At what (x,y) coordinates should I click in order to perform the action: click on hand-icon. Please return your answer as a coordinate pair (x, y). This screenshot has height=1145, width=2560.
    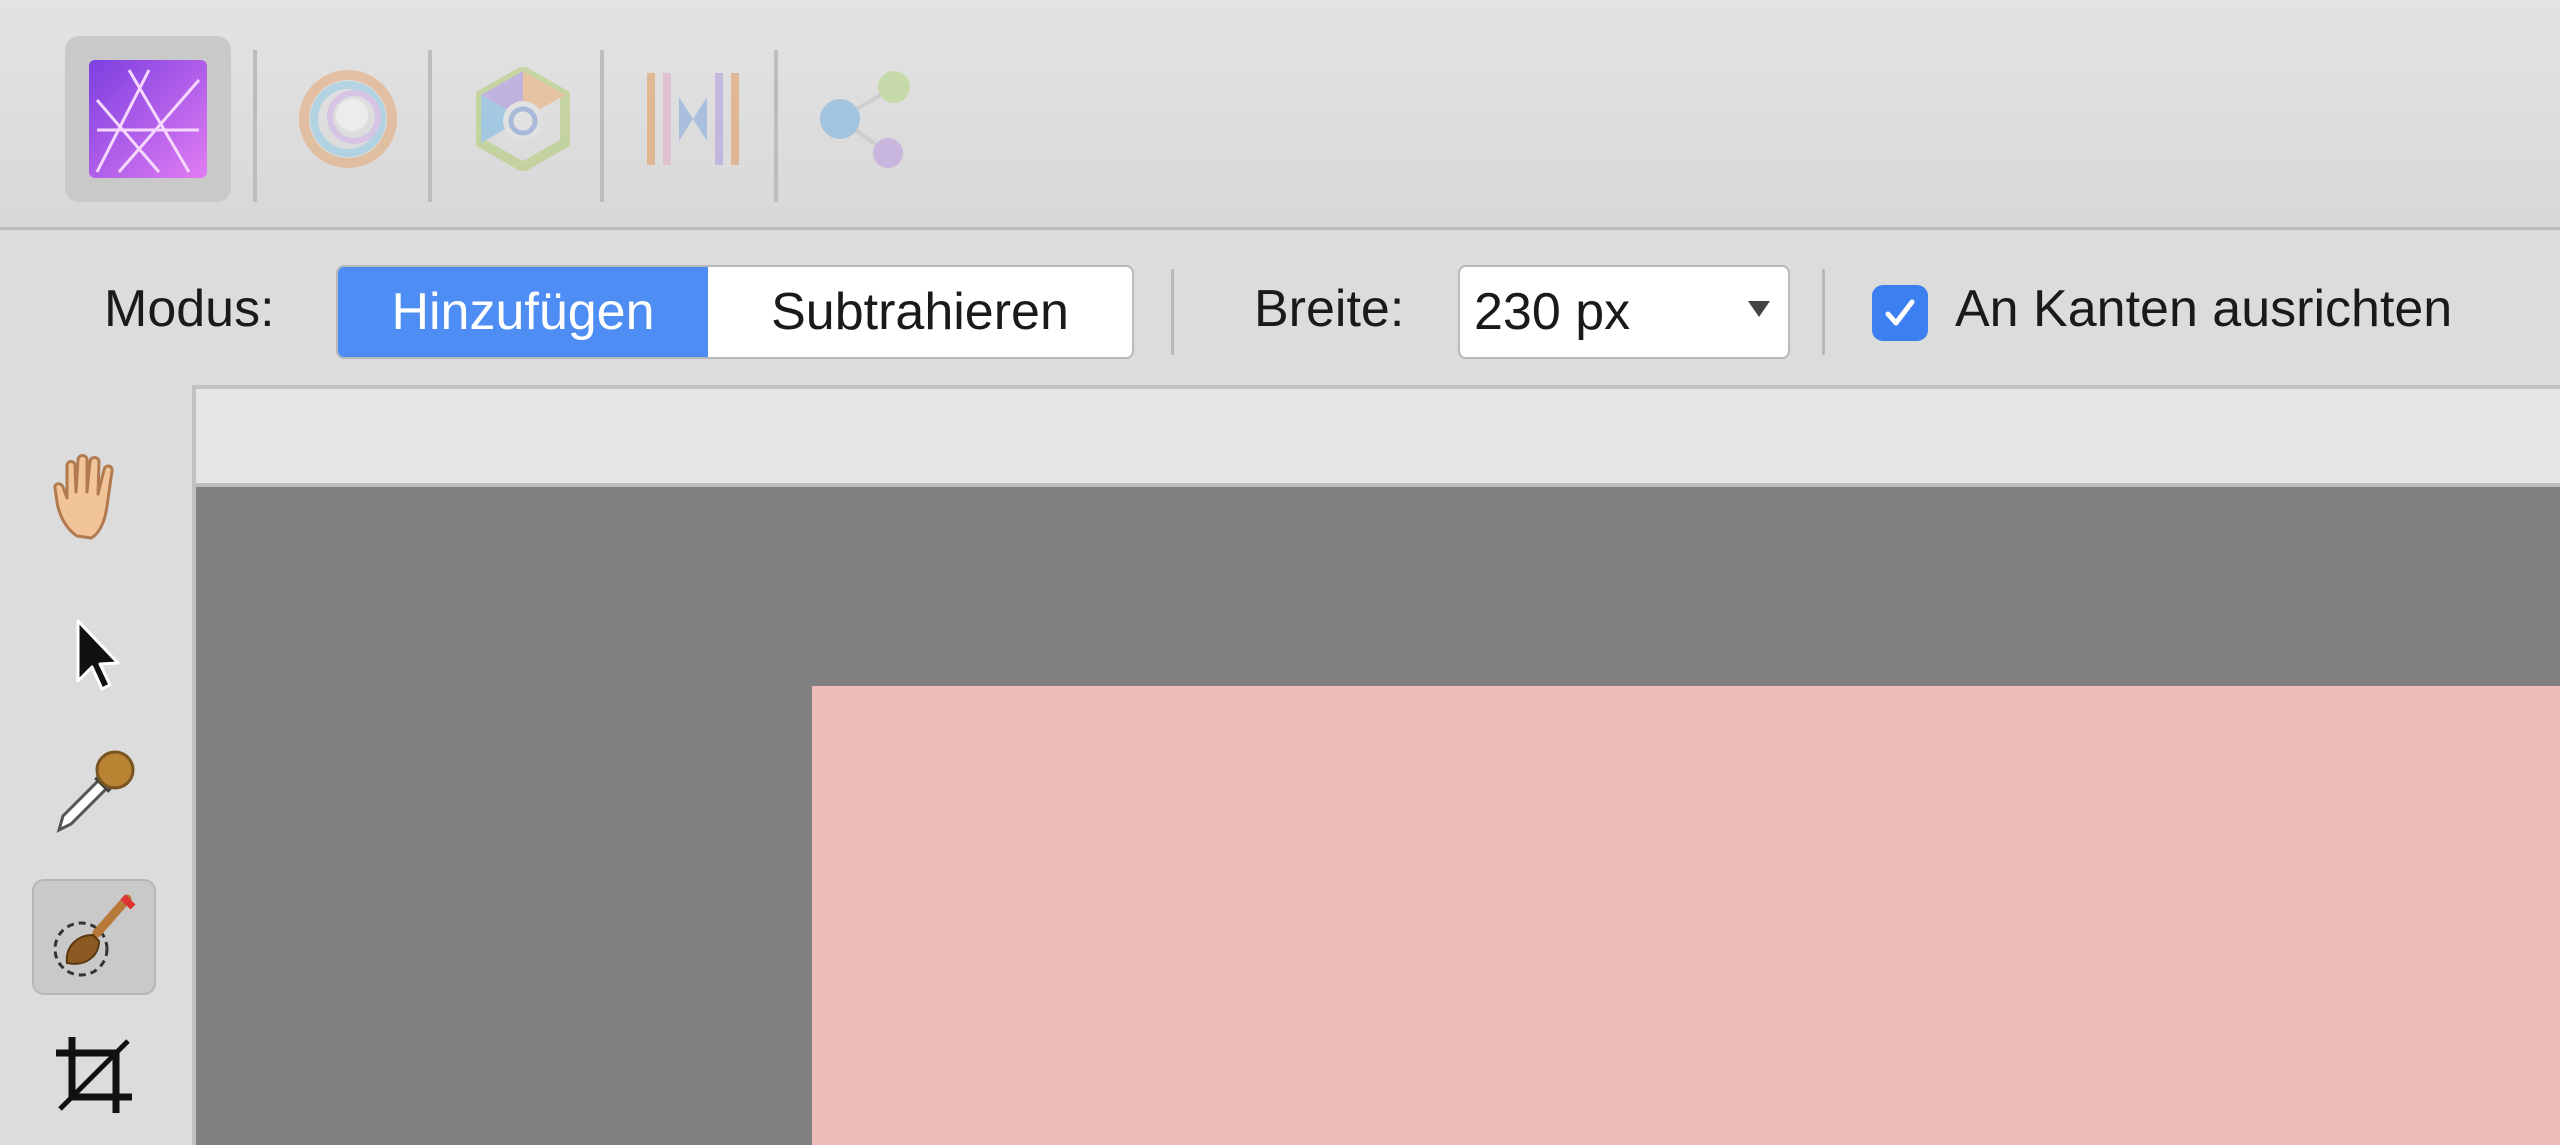
    Looking at the image, I should click on (83, 497).